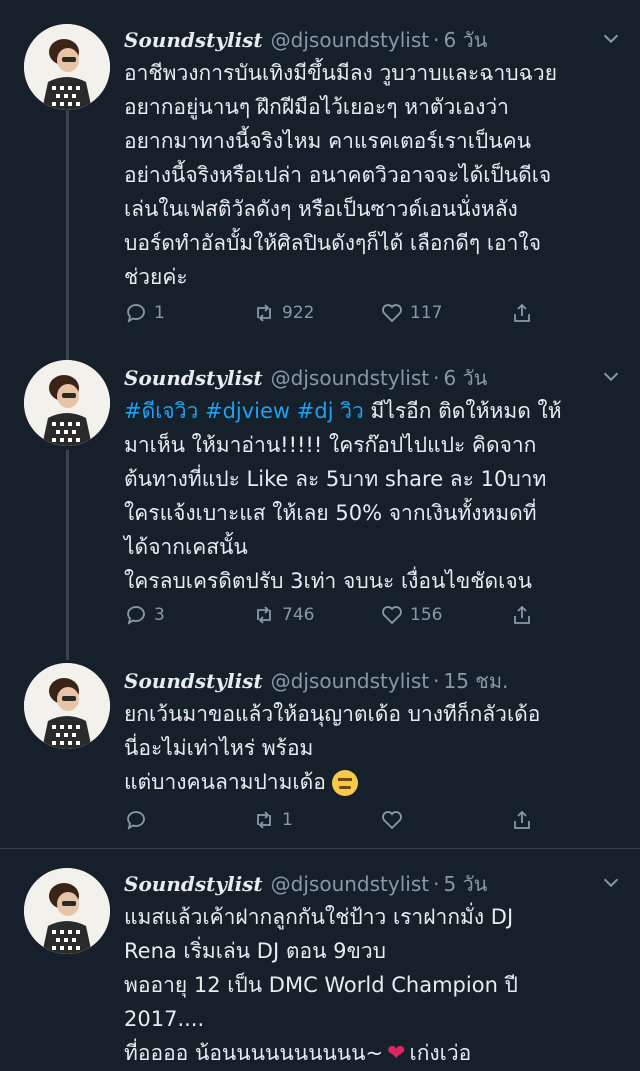 The width and height of the screenshot is (640, 1071). I want to click on like-button: 117, so click(411, 313).